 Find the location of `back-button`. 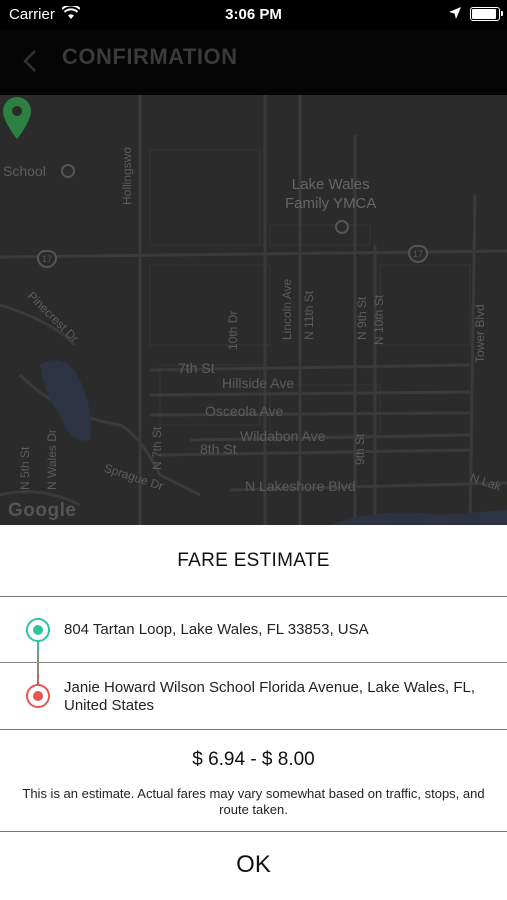

back-button is located at coordinates (31, 61).